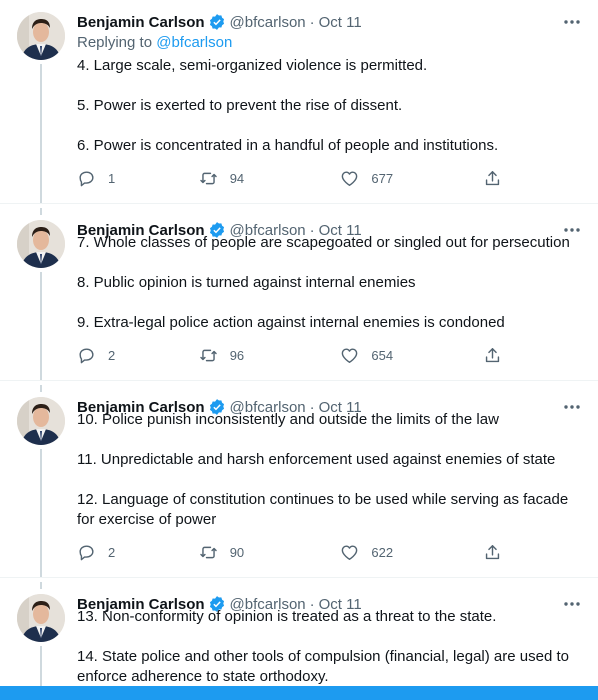  What do you see at coordinates (340, 22) in the screenshot?
I see `tweet-date: Oct 11` at bounding box center [340, 22].